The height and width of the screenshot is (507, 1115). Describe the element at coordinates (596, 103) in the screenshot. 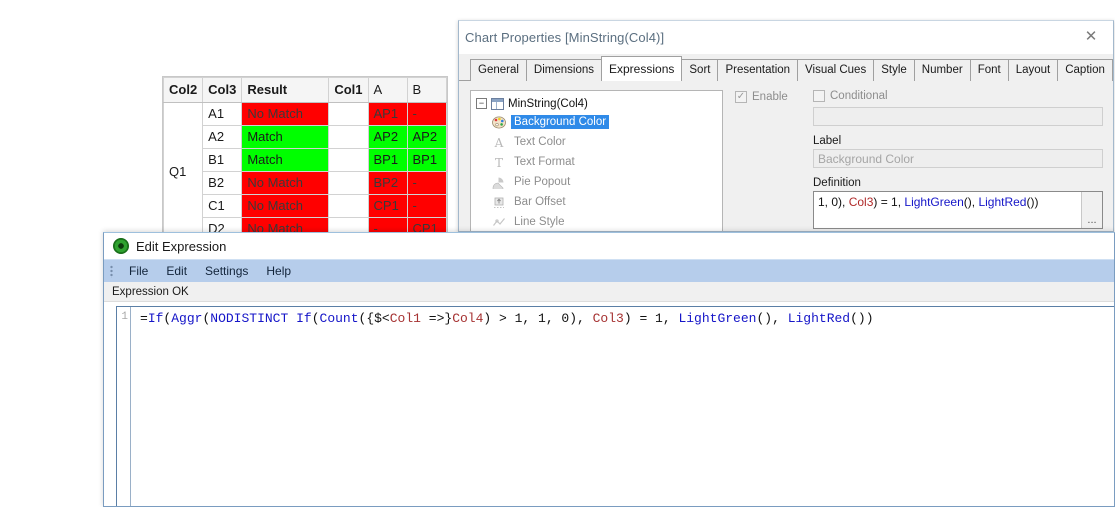

I see `tree-root-minstring: − MinString(Col4)` at that location.